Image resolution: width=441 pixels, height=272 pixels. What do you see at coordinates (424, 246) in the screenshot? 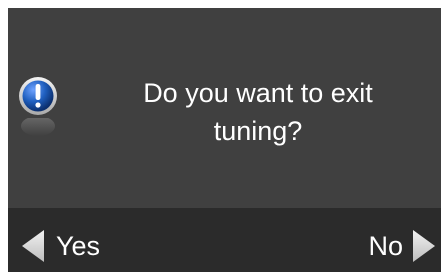
I see `right-arrow-icon` at bounding box center [424, 246].